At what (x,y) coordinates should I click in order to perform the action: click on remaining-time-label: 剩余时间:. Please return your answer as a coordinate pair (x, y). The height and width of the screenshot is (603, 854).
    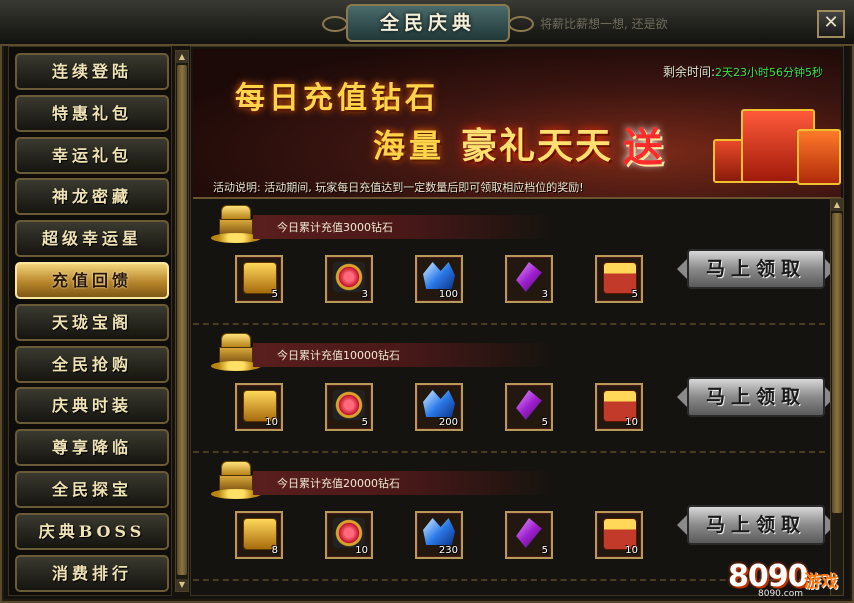
    Looking at the image, I should click on (689, 72).